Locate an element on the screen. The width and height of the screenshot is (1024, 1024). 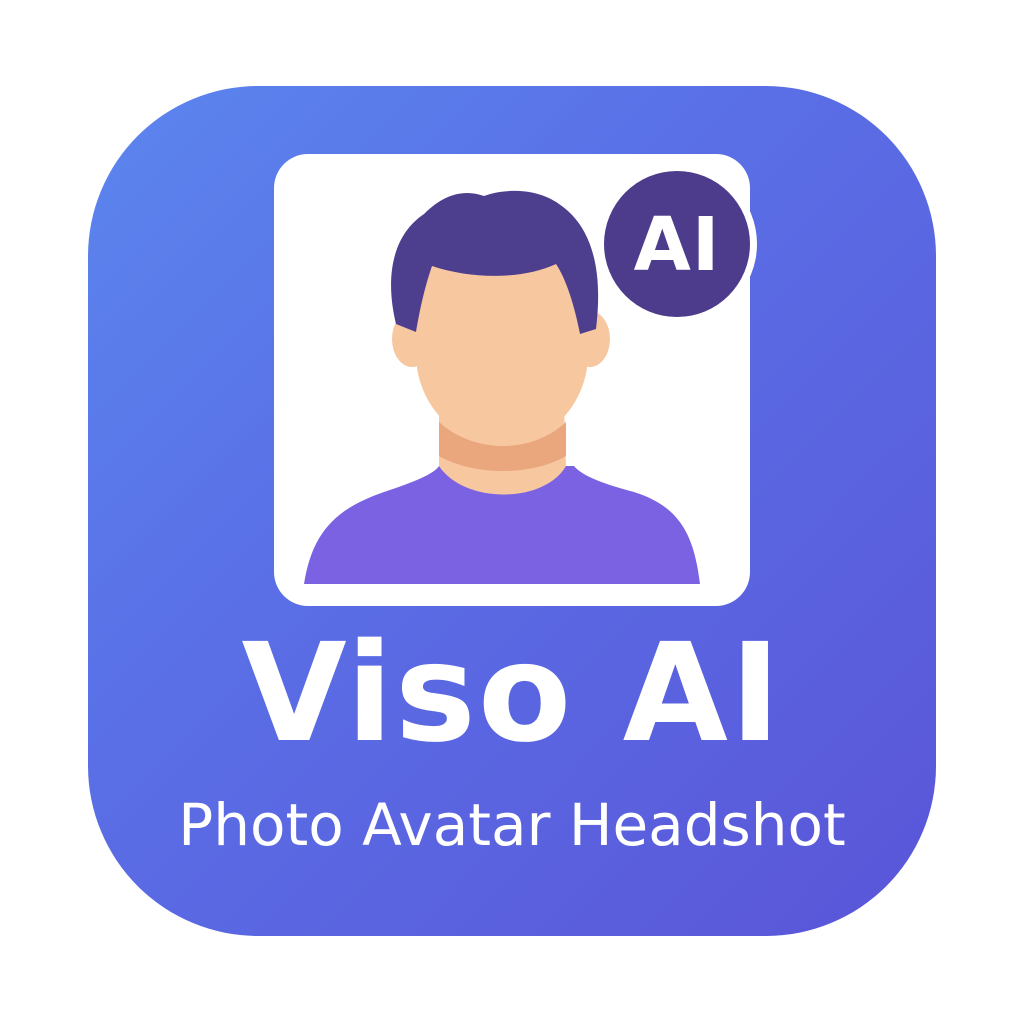
ai-badge: AI is located at coordinates (677, 244).